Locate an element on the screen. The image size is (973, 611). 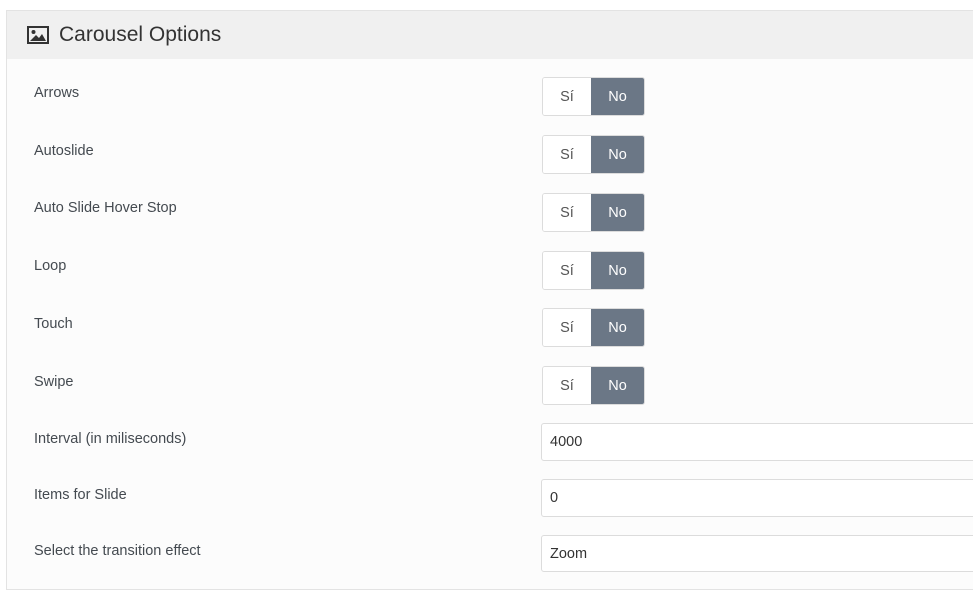
toggle-autoslide: Sí No is located at coordinates (593, 154).